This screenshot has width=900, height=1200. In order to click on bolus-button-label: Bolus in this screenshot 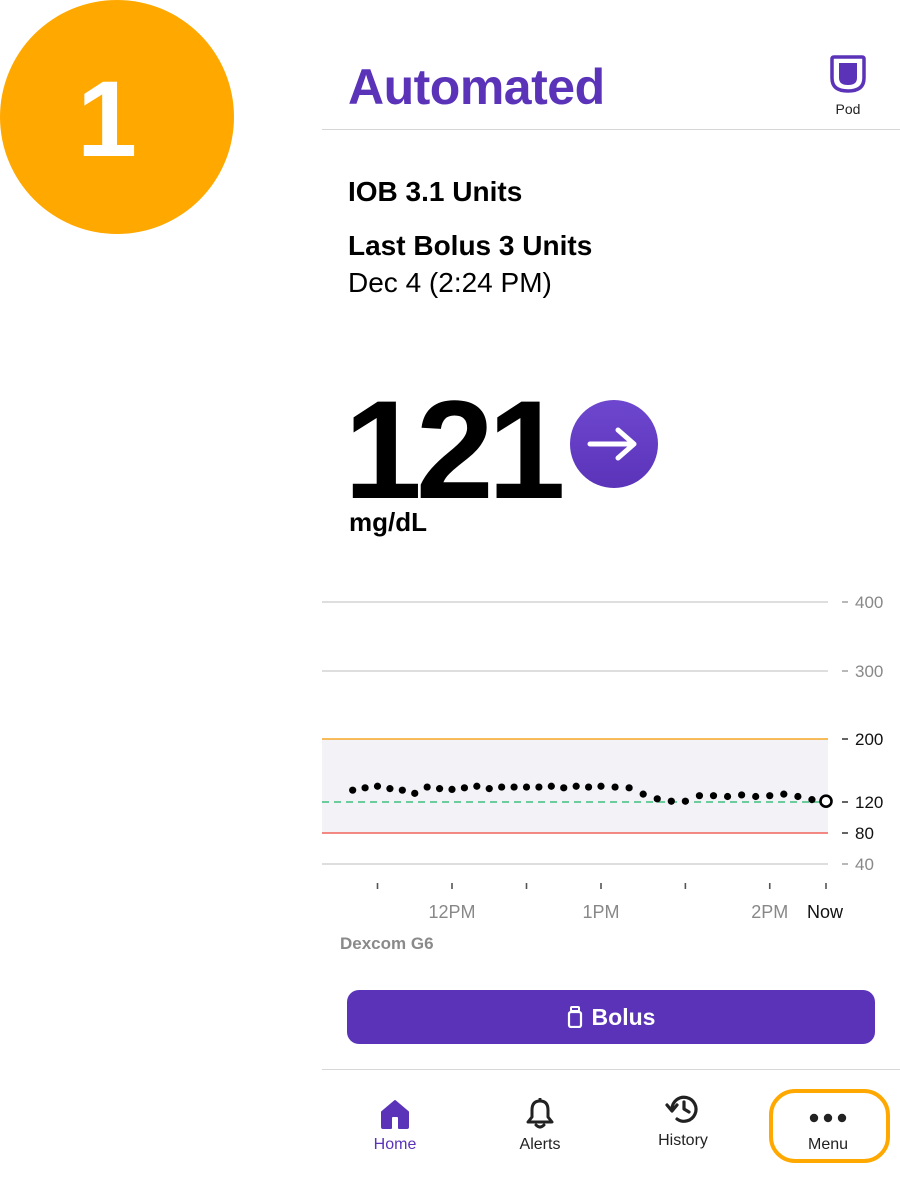, I will do `click(623, 1016)`.